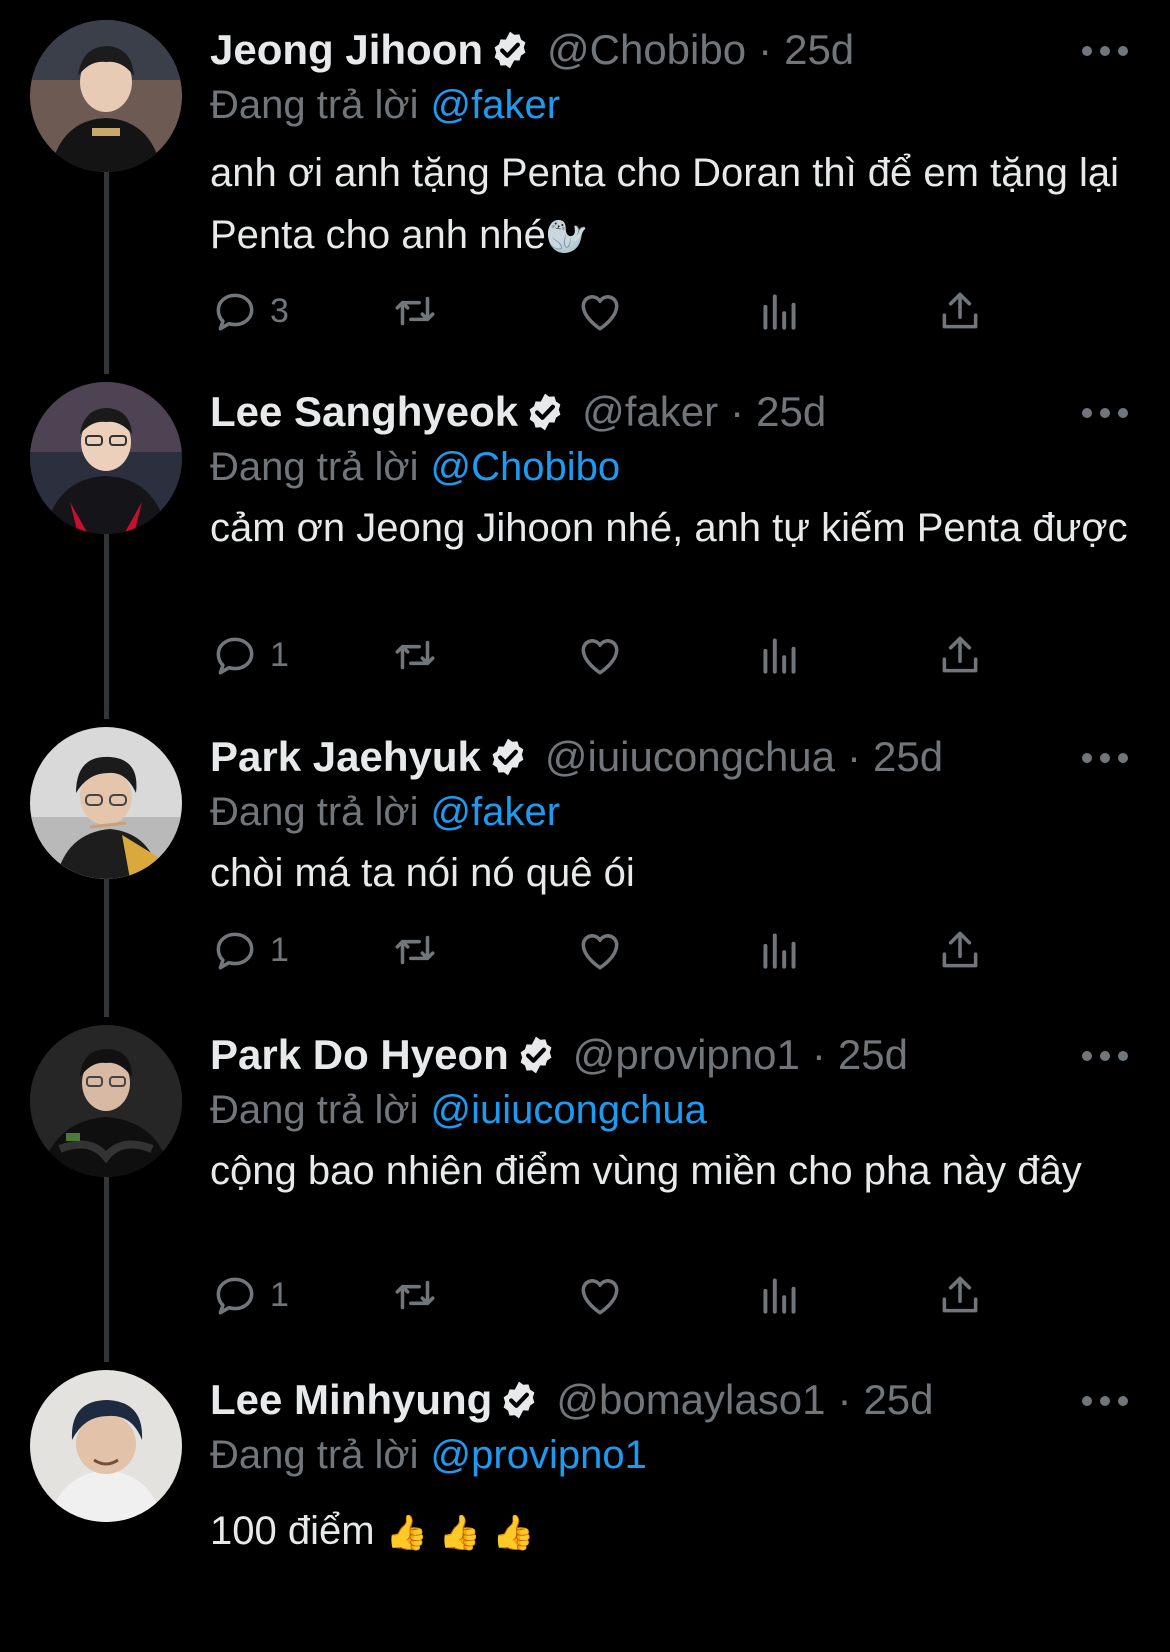 Image resolution: width=1170 pixels, height=1652 pixels. What do you see at coordinates (351, 1400) in the screenshot?
I see `display-name: Lee Minhyung` at bounding box center [351, 1400].